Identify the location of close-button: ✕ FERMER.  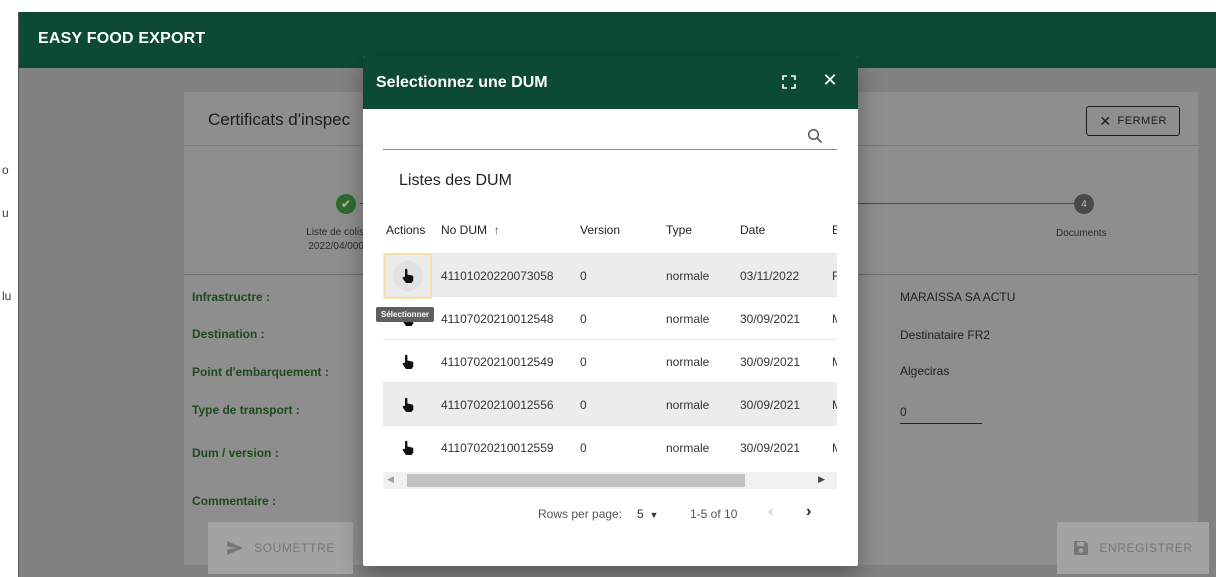
(1133, 121).